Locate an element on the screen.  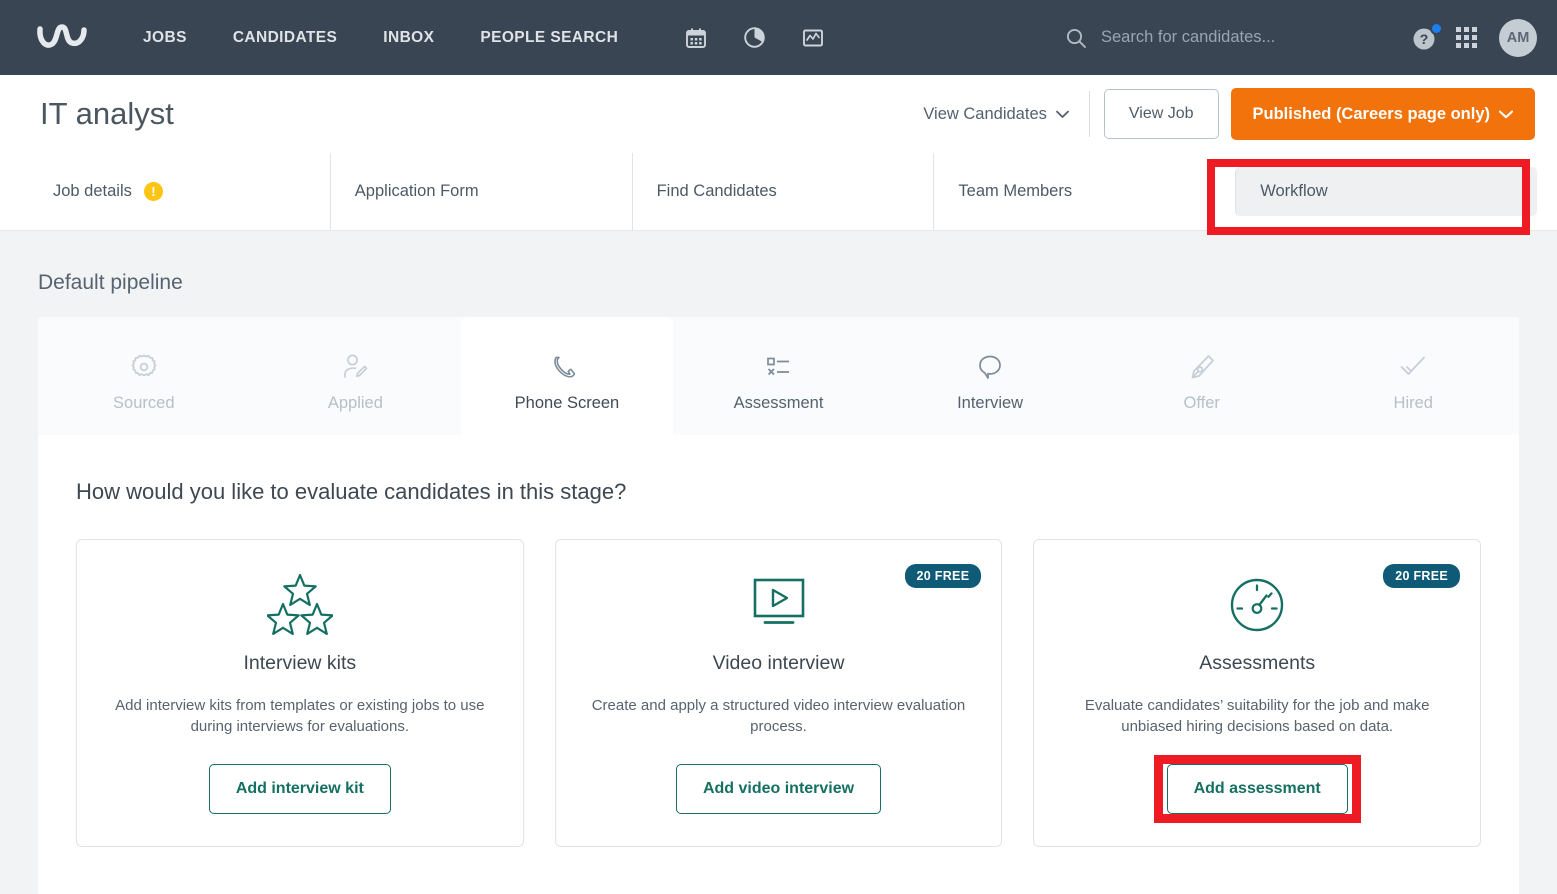
help-question-icon: ? is located at coordinates (1426, 37).